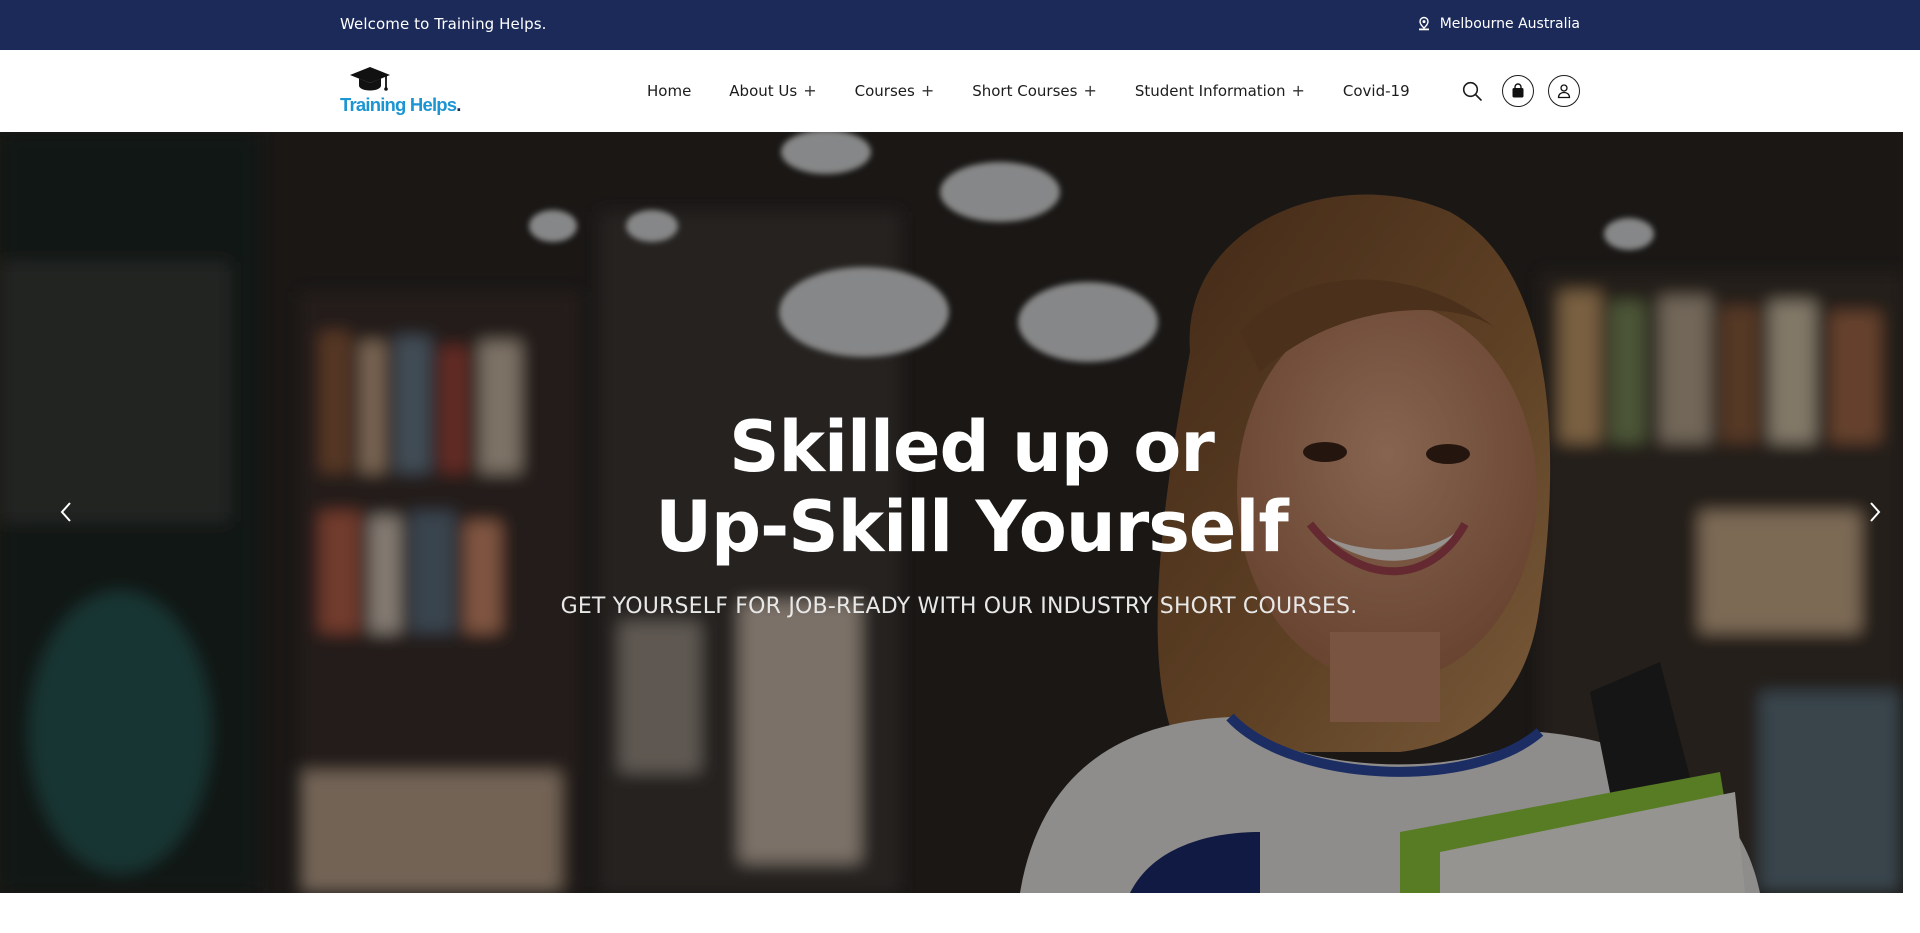 The image size is (1920, 933). I want to click on nav-item-courses: Courses +, so click(895, 91).